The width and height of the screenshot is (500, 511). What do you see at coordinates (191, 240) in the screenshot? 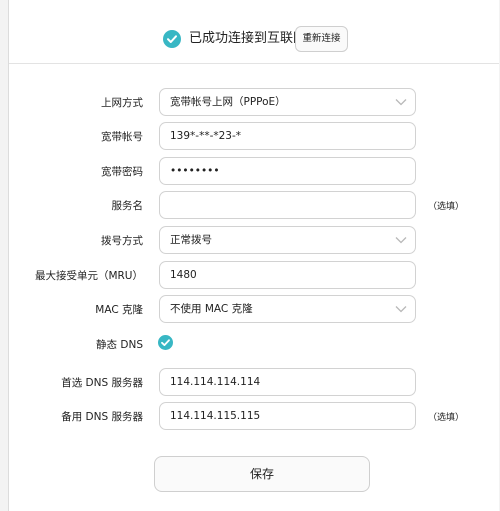
I see `dial-mode-value: 正常拨号` at bounding box center [191, 240].